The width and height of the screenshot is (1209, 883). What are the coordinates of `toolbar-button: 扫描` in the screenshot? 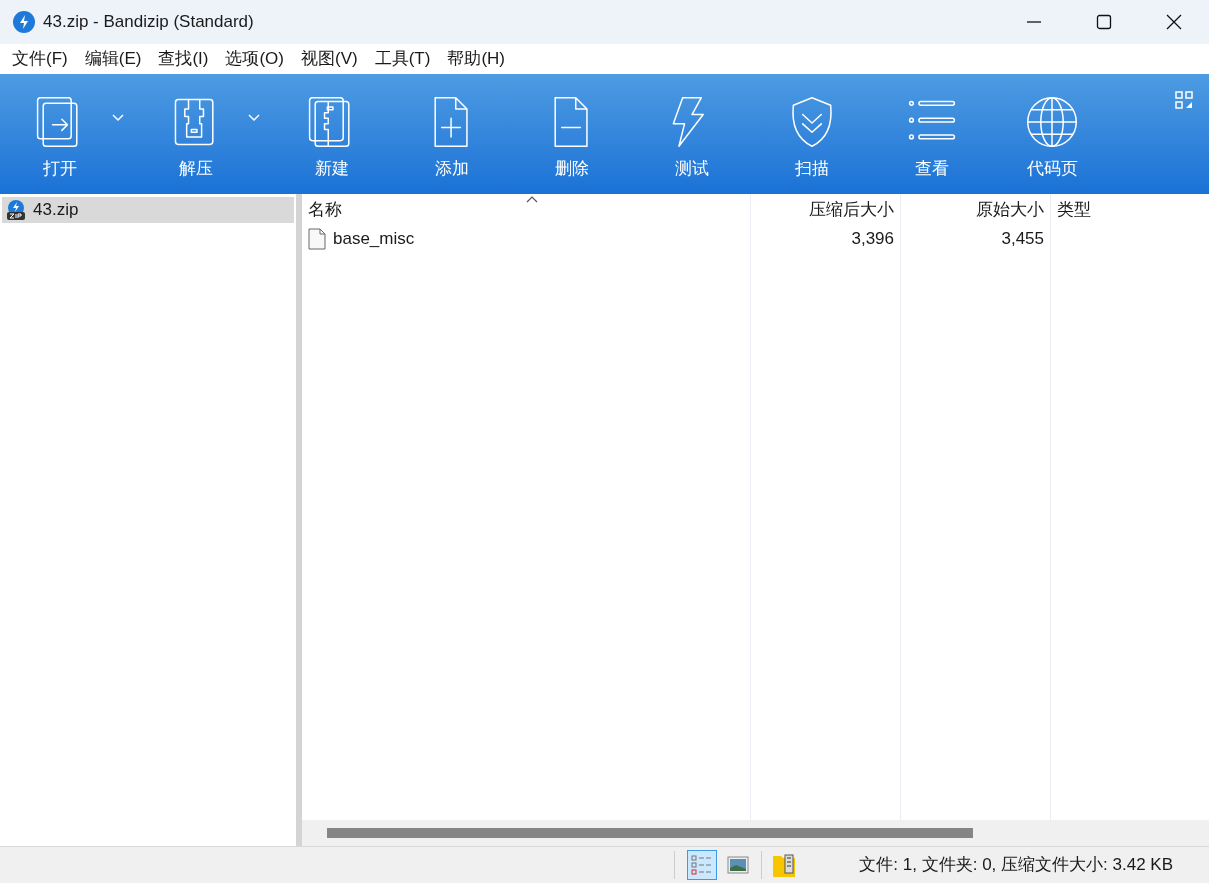 It's located at (812, 134).